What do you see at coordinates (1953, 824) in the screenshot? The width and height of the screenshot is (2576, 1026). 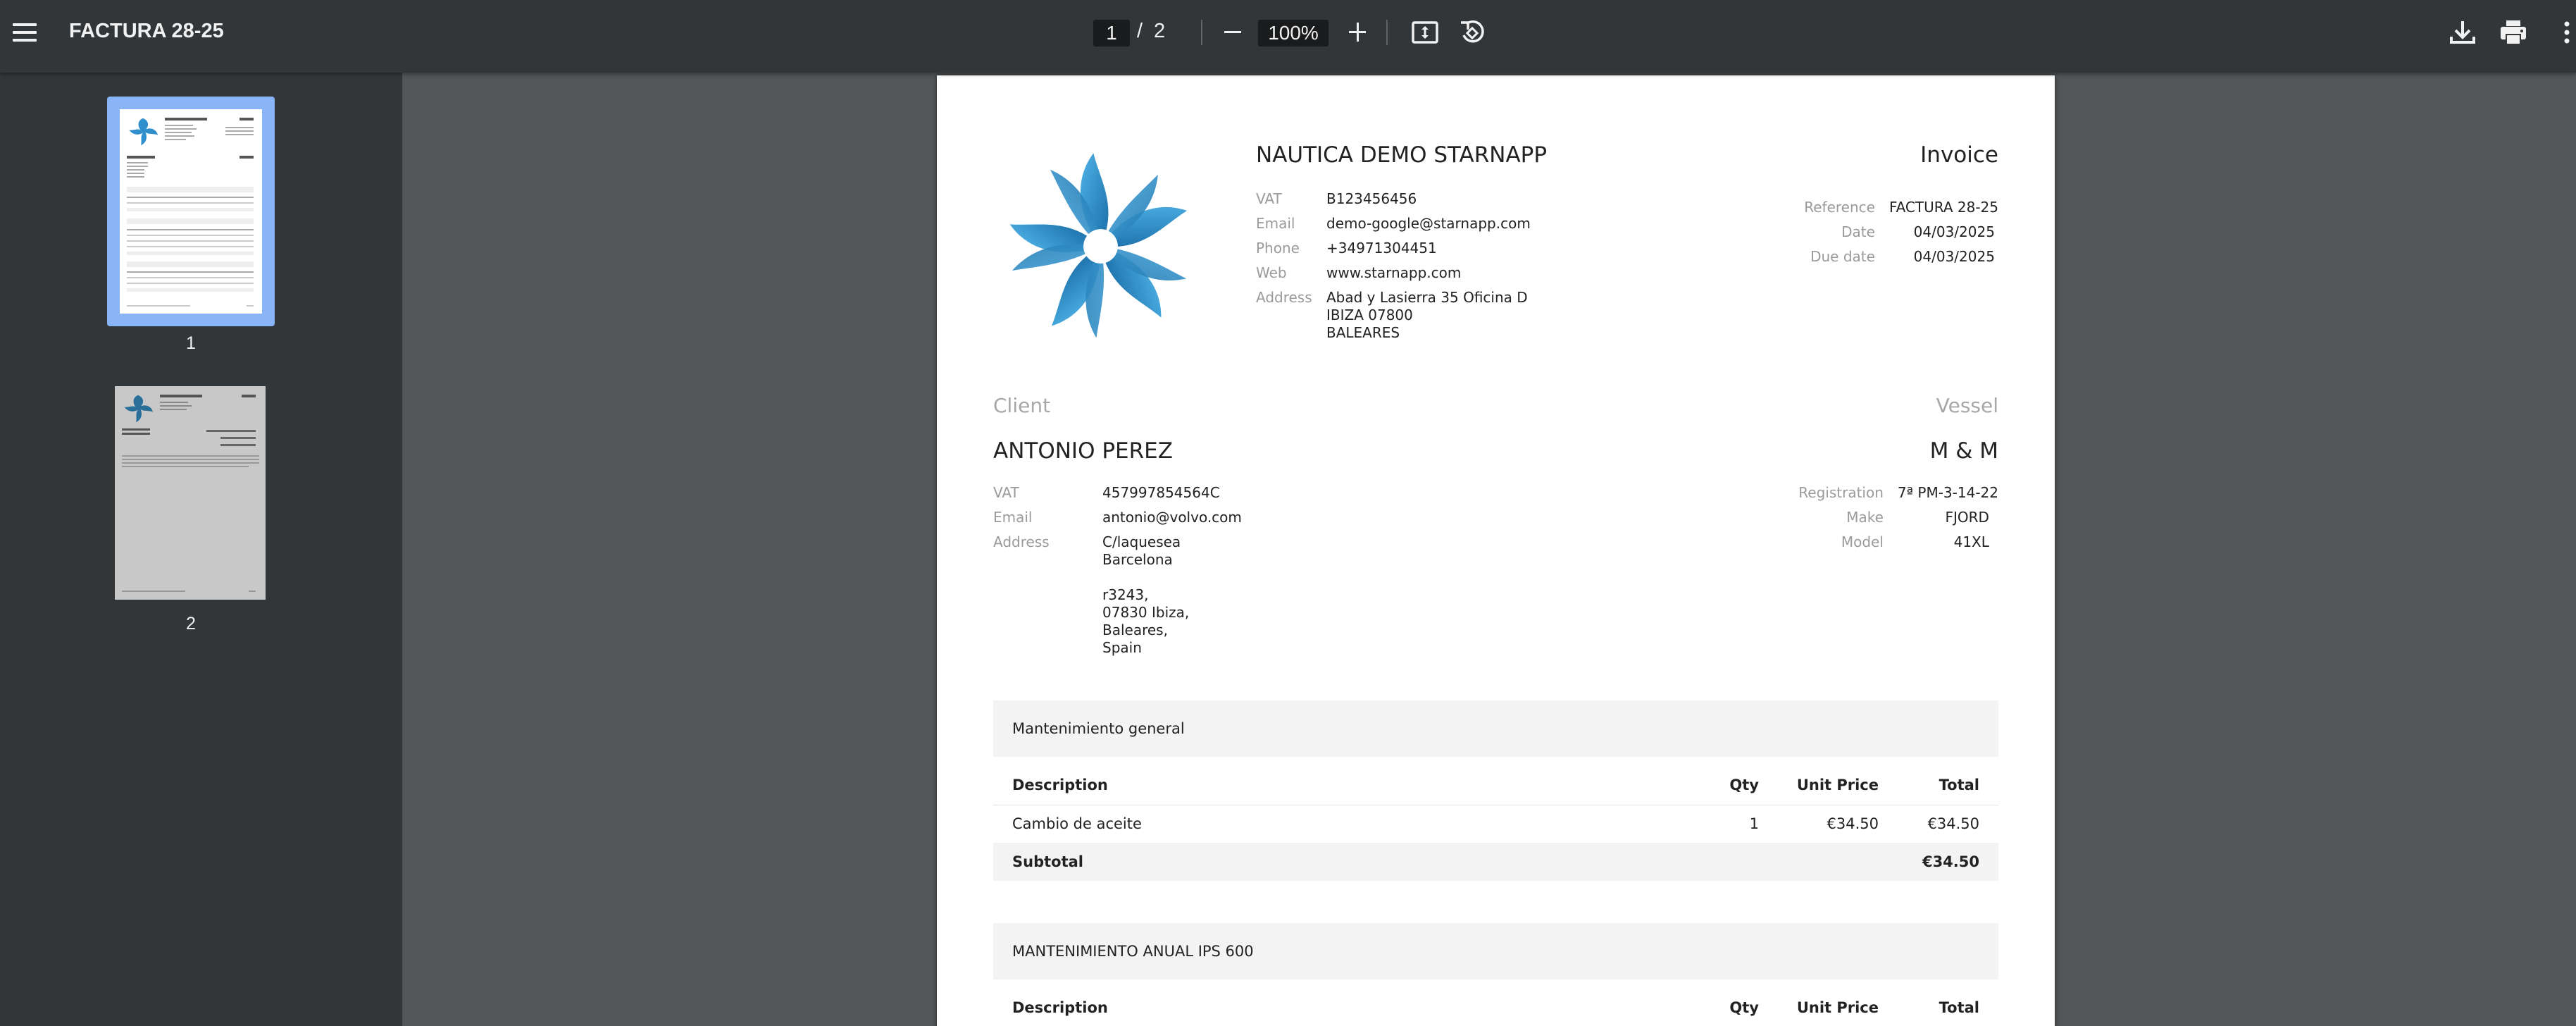 I see `item-total: €34.50` at bounding box center [1953, 824].